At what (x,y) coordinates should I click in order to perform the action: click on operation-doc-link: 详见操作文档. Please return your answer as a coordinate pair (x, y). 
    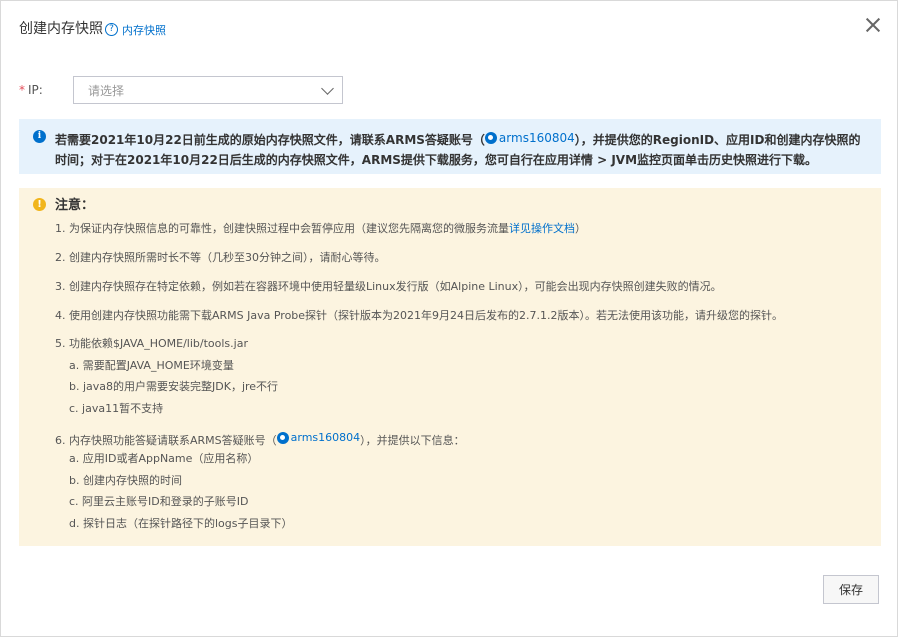
    Looking at the image, I should click on (542, 228).